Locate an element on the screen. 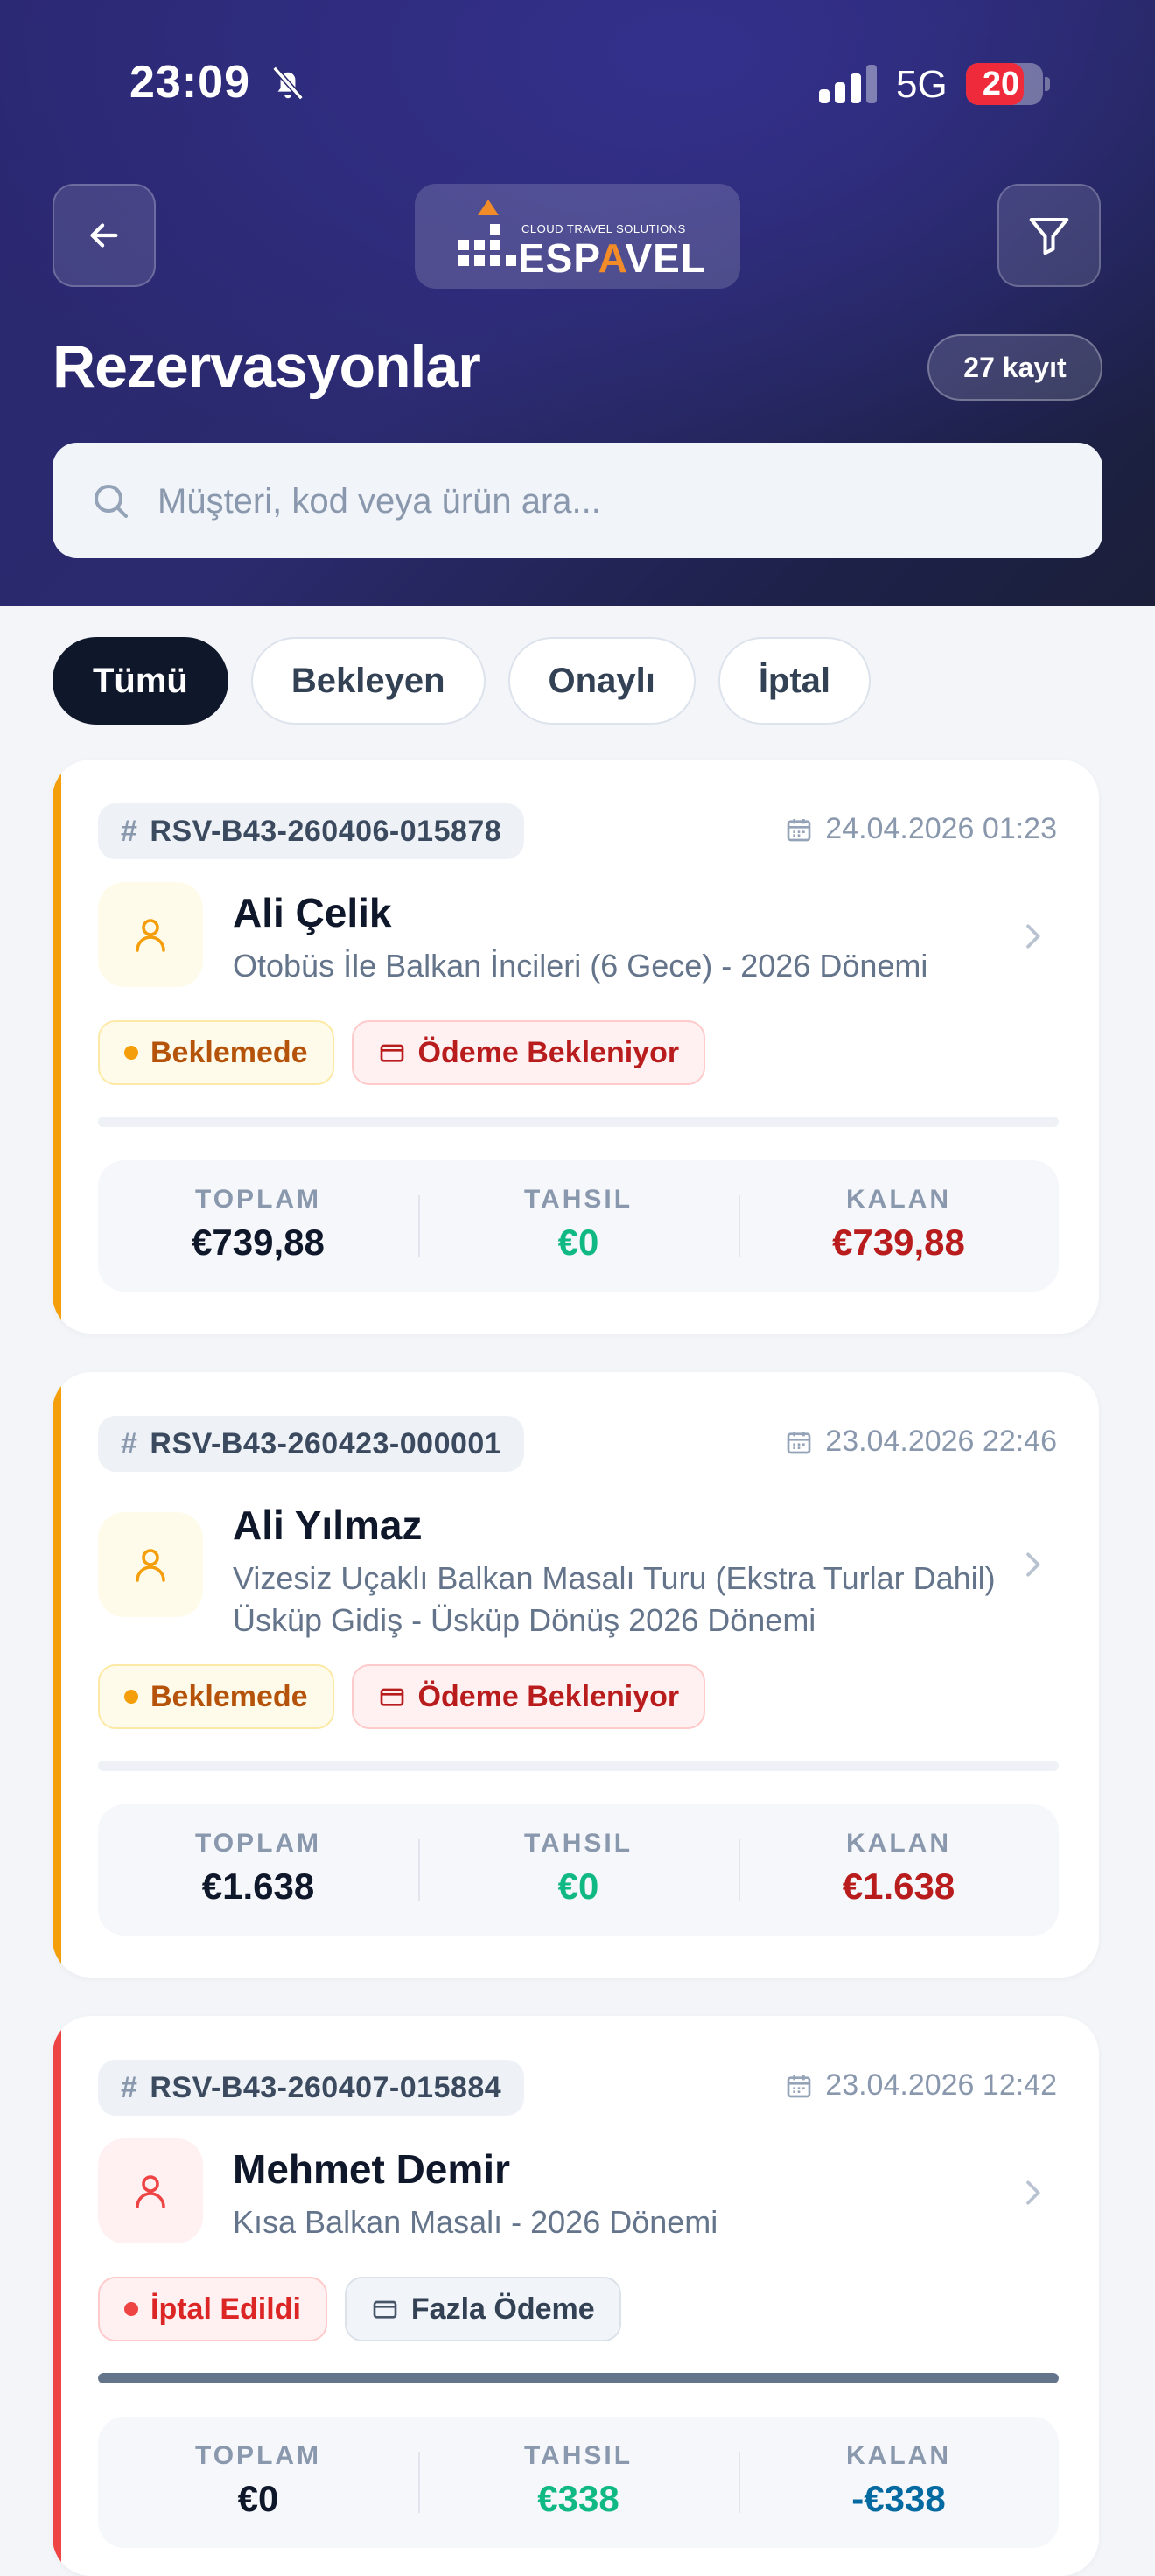  booking-date-text: 23.04.2026 22:46 is located at coordinates (941, 1441).